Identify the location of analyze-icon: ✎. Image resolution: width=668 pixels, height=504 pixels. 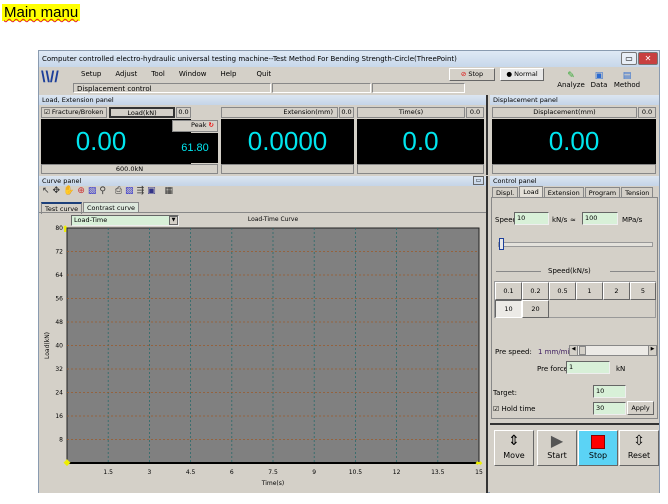
(571, 76).